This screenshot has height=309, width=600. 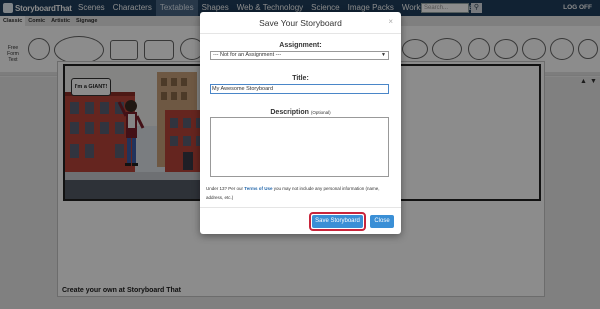 What do you see at coordinates (300, 45) in the screenshot?
I see `assignment-label: Assignment:` at bounding box center [300, 45].